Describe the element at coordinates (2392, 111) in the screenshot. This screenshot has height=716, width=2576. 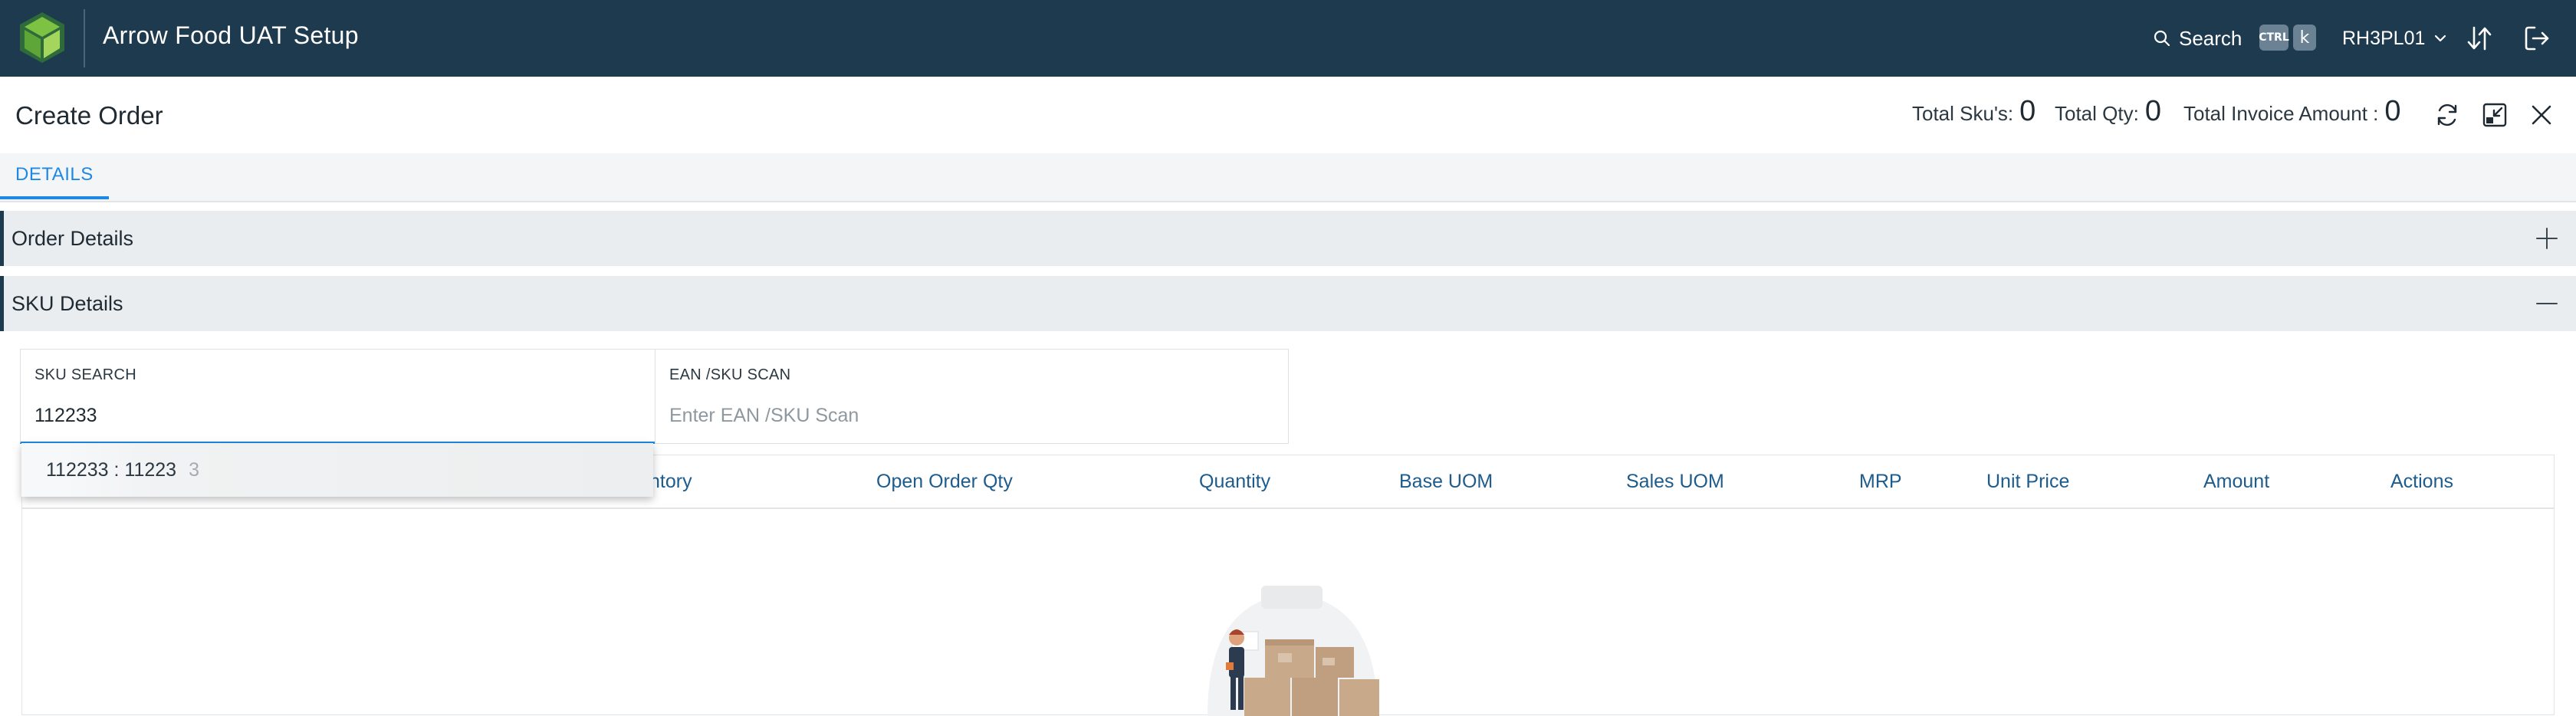
I see `total-invoice-amount-value: 0` at that location.